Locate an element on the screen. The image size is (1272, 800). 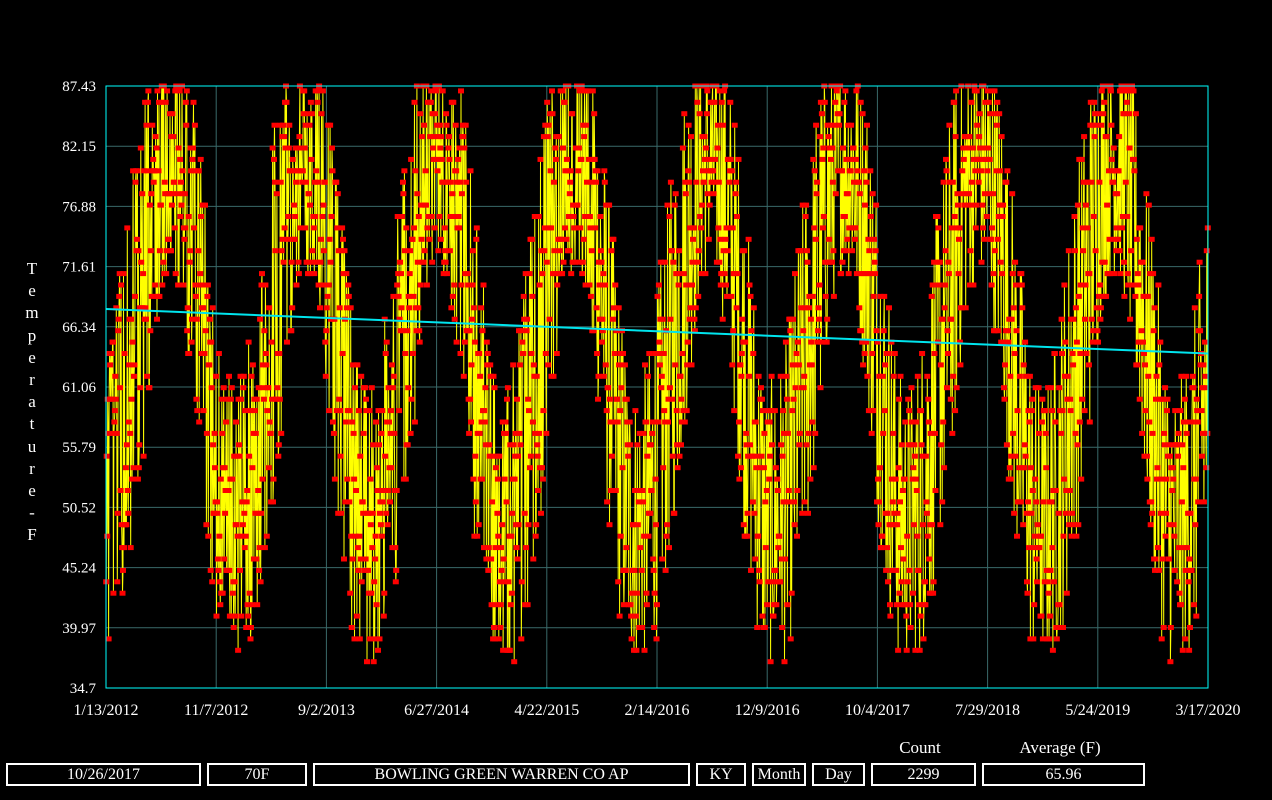
y-tick-label: 87.43 is located at coordinates (79, 87).